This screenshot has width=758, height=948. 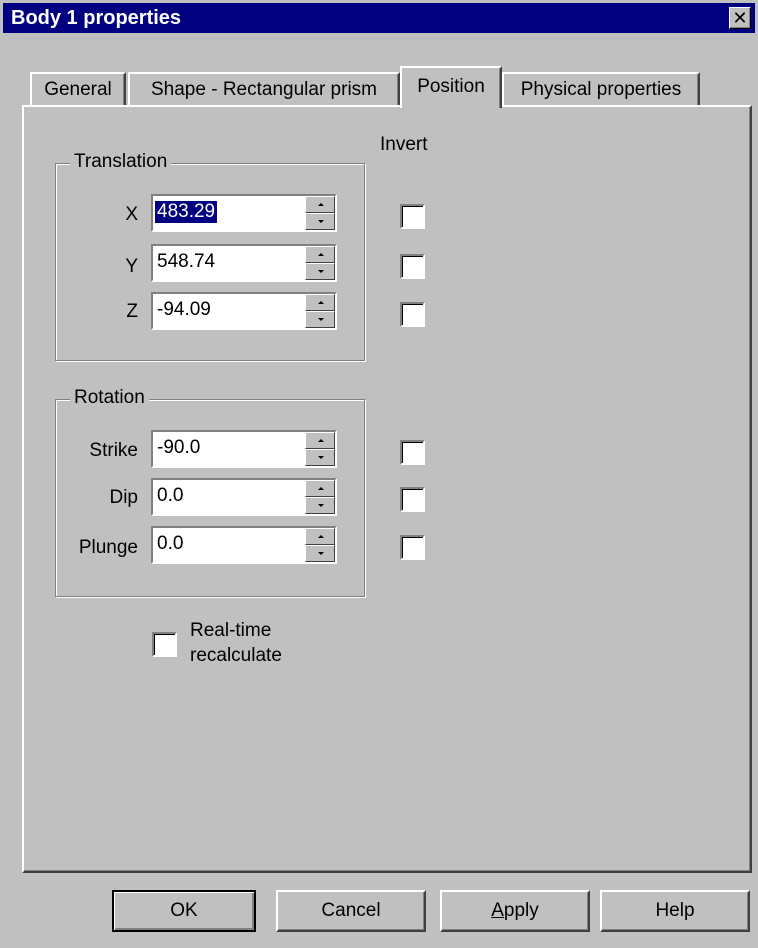 I want to click on apply-button: Apply, so click(x=515, y=911).